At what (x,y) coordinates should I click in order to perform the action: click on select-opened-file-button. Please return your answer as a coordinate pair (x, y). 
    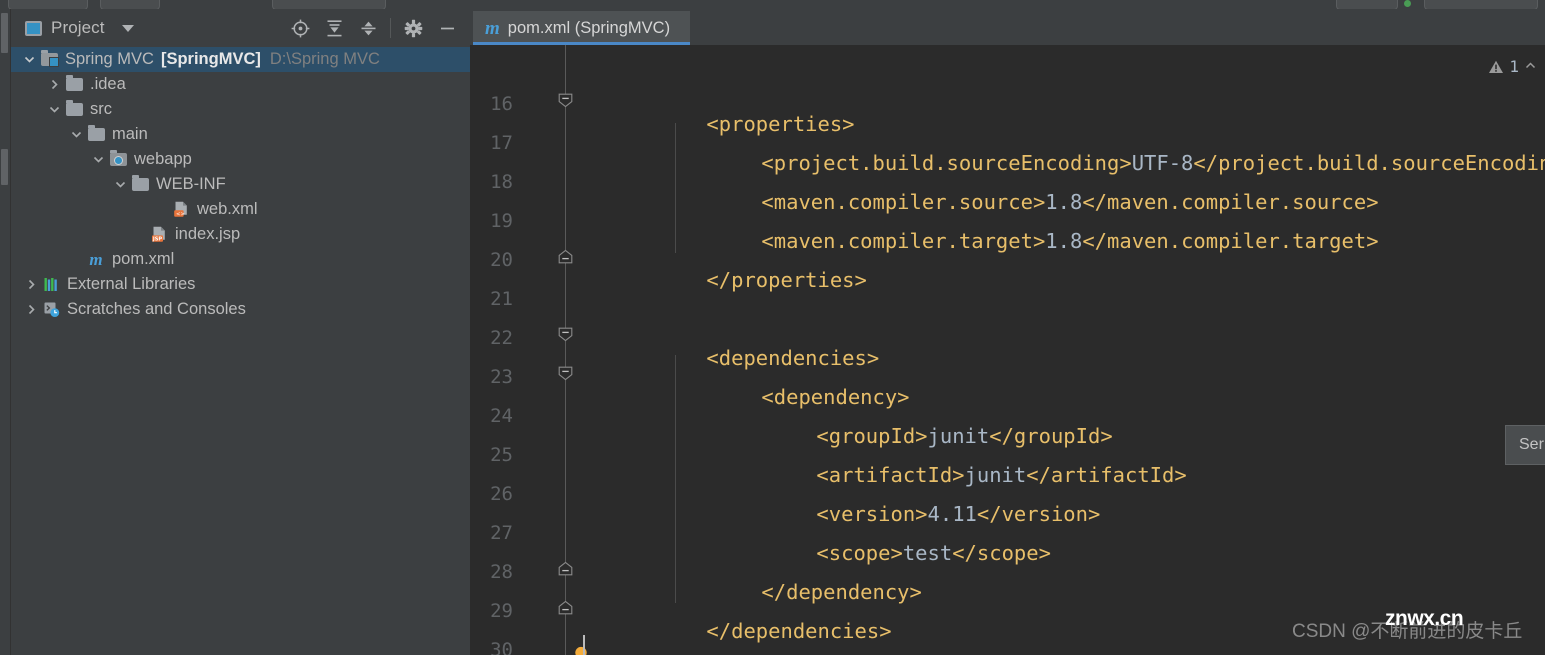
    Looking at the image, I should click on (300, 28).